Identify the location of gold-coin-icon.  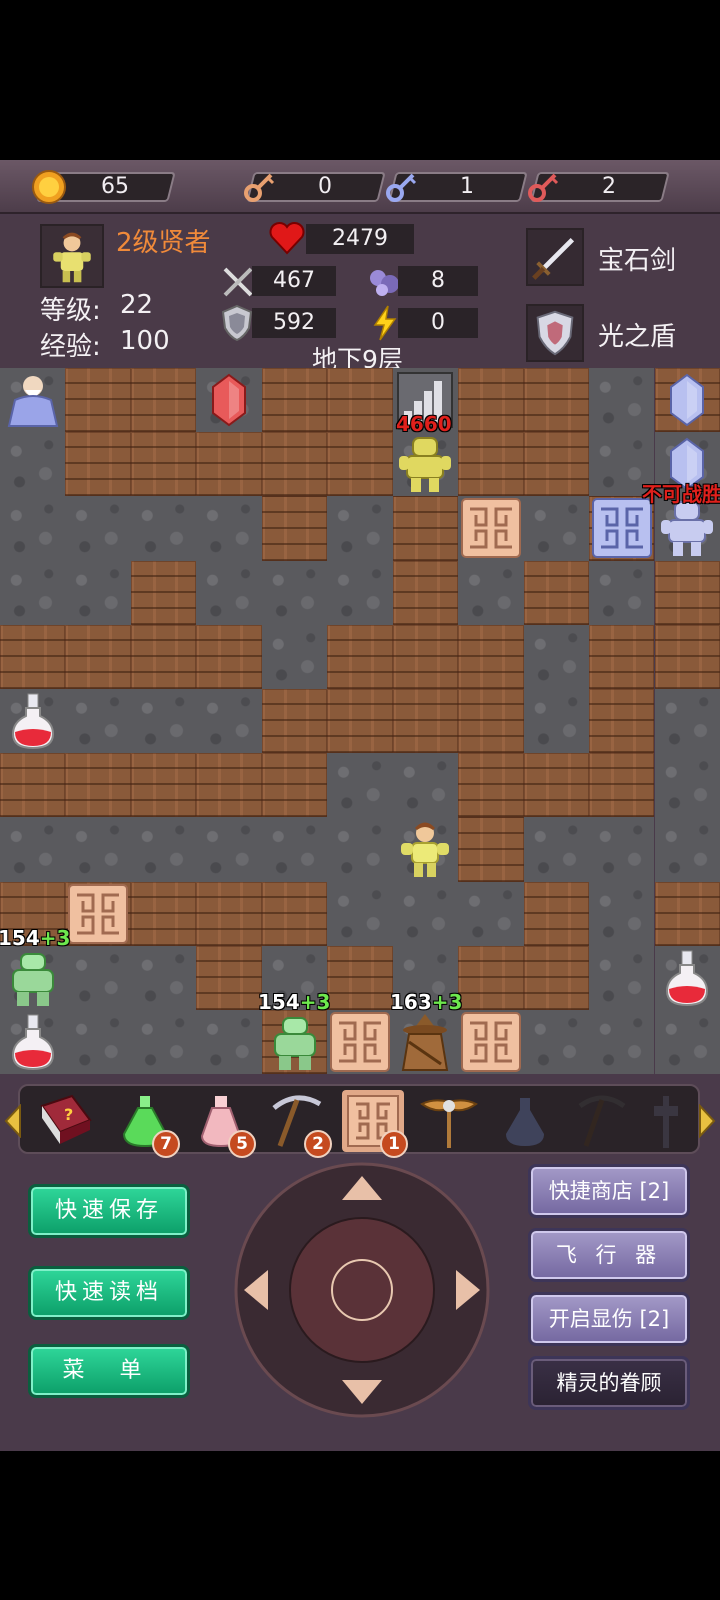
(49, 187).